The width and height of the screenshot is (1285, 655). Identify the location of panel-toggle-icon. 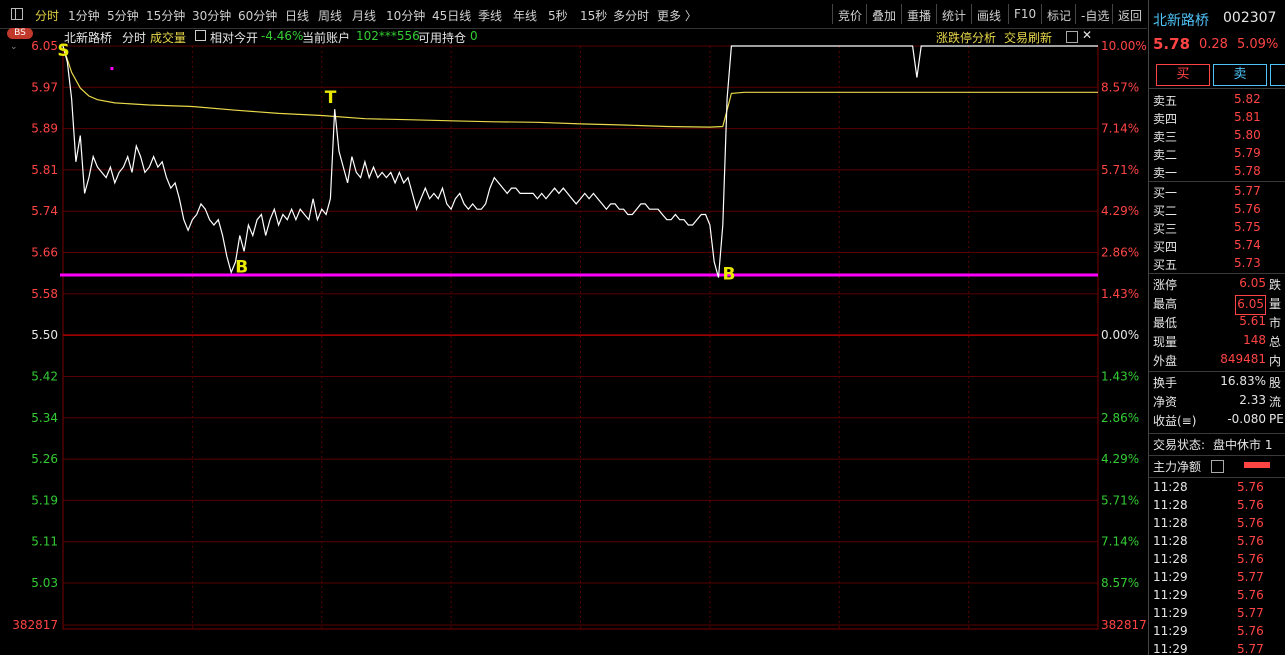
(17, 14).